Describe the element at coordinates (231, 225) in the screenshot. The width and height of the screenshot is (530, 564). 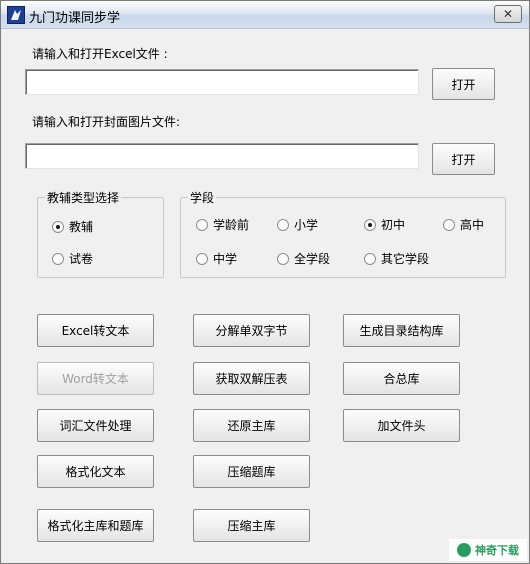
I see `radio-label: 学龄前` at that location.